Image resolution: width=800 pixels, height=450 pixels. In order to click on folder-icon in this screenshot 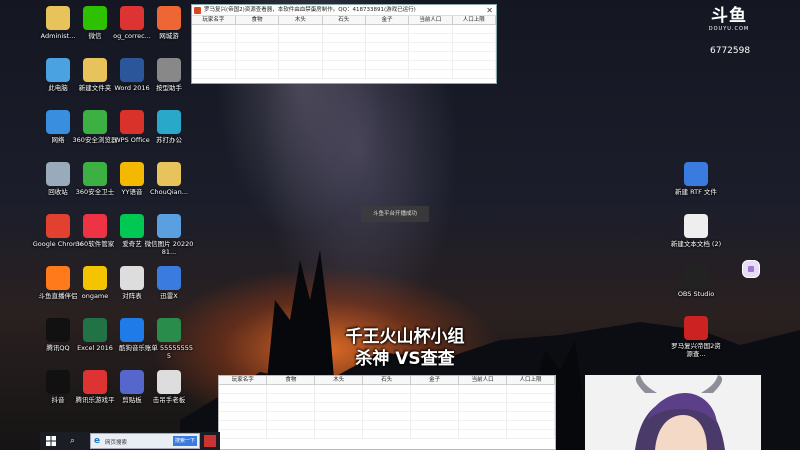, I will do `click(169, 174)`.